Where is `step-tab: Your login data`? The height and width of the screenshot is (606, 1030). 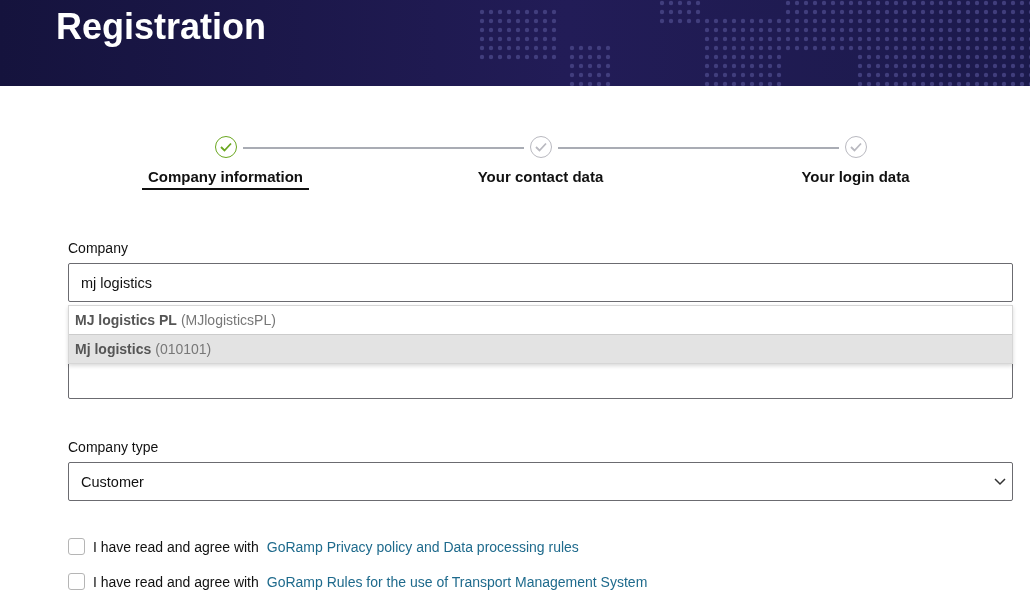 step-tab: Your login data is located at coordinates (855, 179).